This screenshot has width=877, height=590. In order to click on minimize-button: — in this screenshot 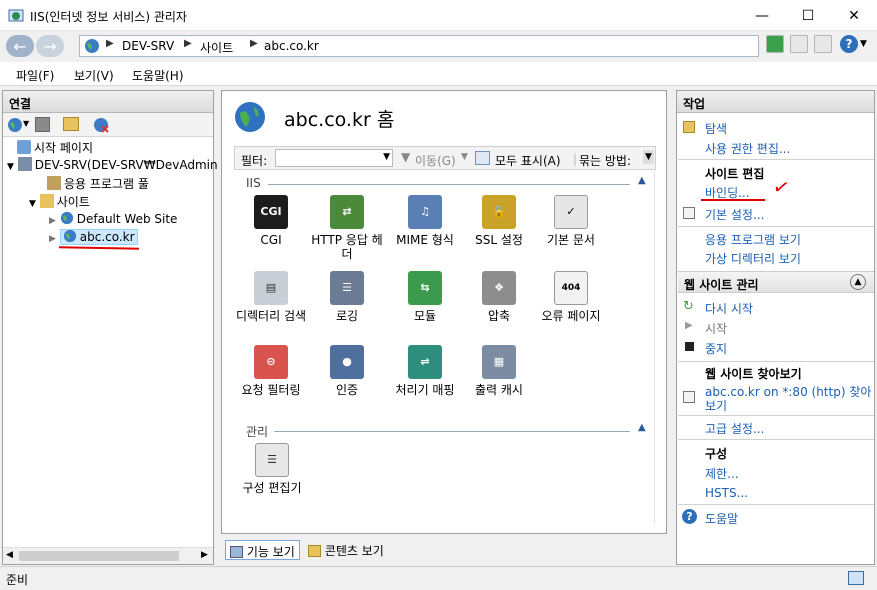, I will do `click(762, 15)`.